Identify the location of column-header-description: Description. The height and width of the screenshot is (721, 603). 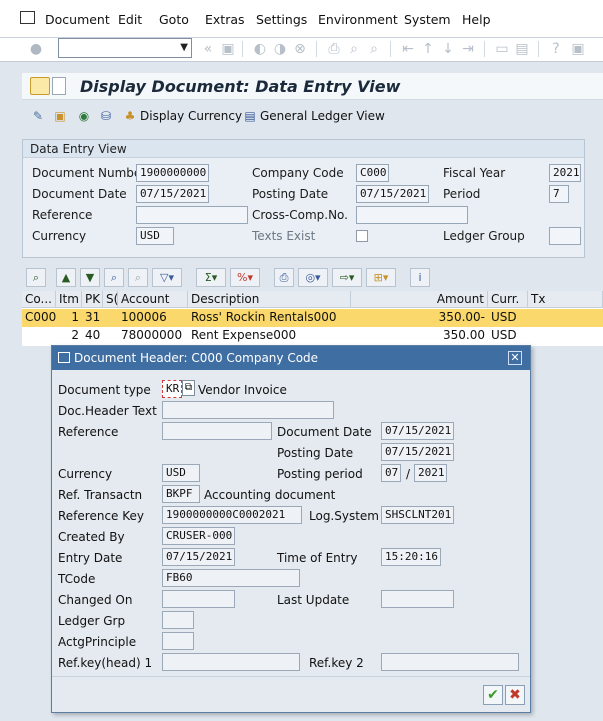
(269, 299).